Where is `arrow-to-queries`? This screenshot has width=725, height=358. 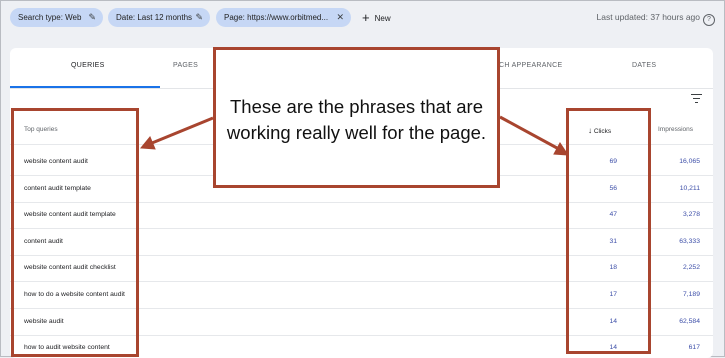
arrow-to-queries is located at coordinates (177, 133).